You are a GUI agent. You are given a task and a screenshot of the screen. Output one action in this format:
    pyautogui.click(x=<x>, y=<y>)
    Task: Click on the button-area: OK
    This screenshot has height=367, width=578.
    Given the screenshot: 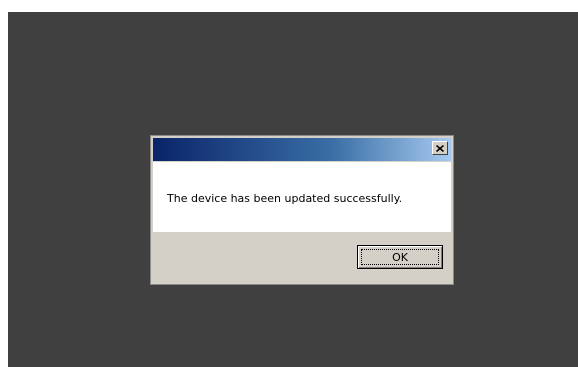 What is the action you would take?
    pyautogui.click(x=302, y=257)
    